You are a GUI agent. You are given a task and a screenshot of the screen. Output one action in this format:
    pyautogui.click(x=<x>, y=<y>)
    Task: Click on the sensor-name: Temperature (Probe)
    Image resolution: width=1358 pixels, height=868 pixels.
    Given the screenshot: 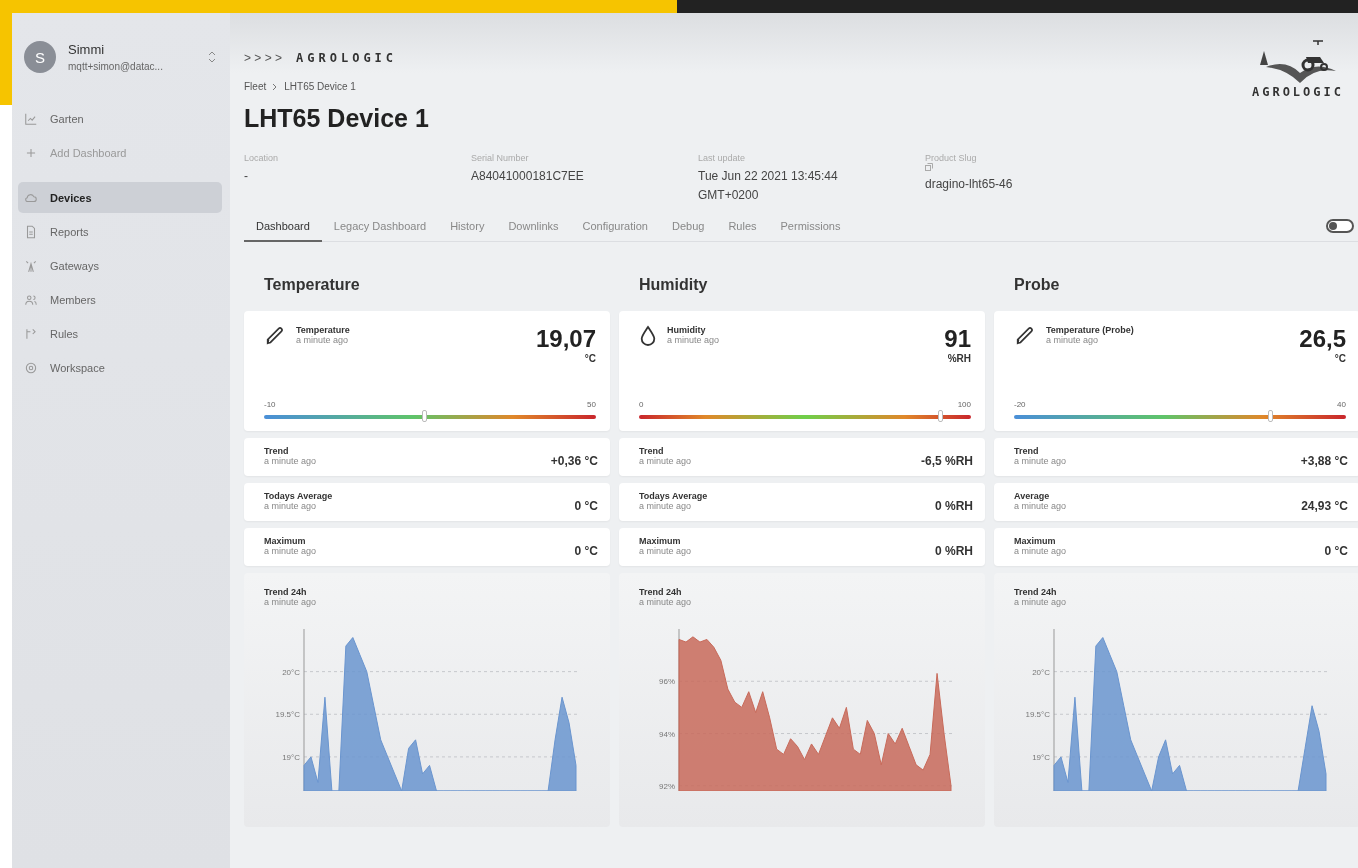 What is the action you would take?
    pyautogui.click(x=1090, y=330)
    